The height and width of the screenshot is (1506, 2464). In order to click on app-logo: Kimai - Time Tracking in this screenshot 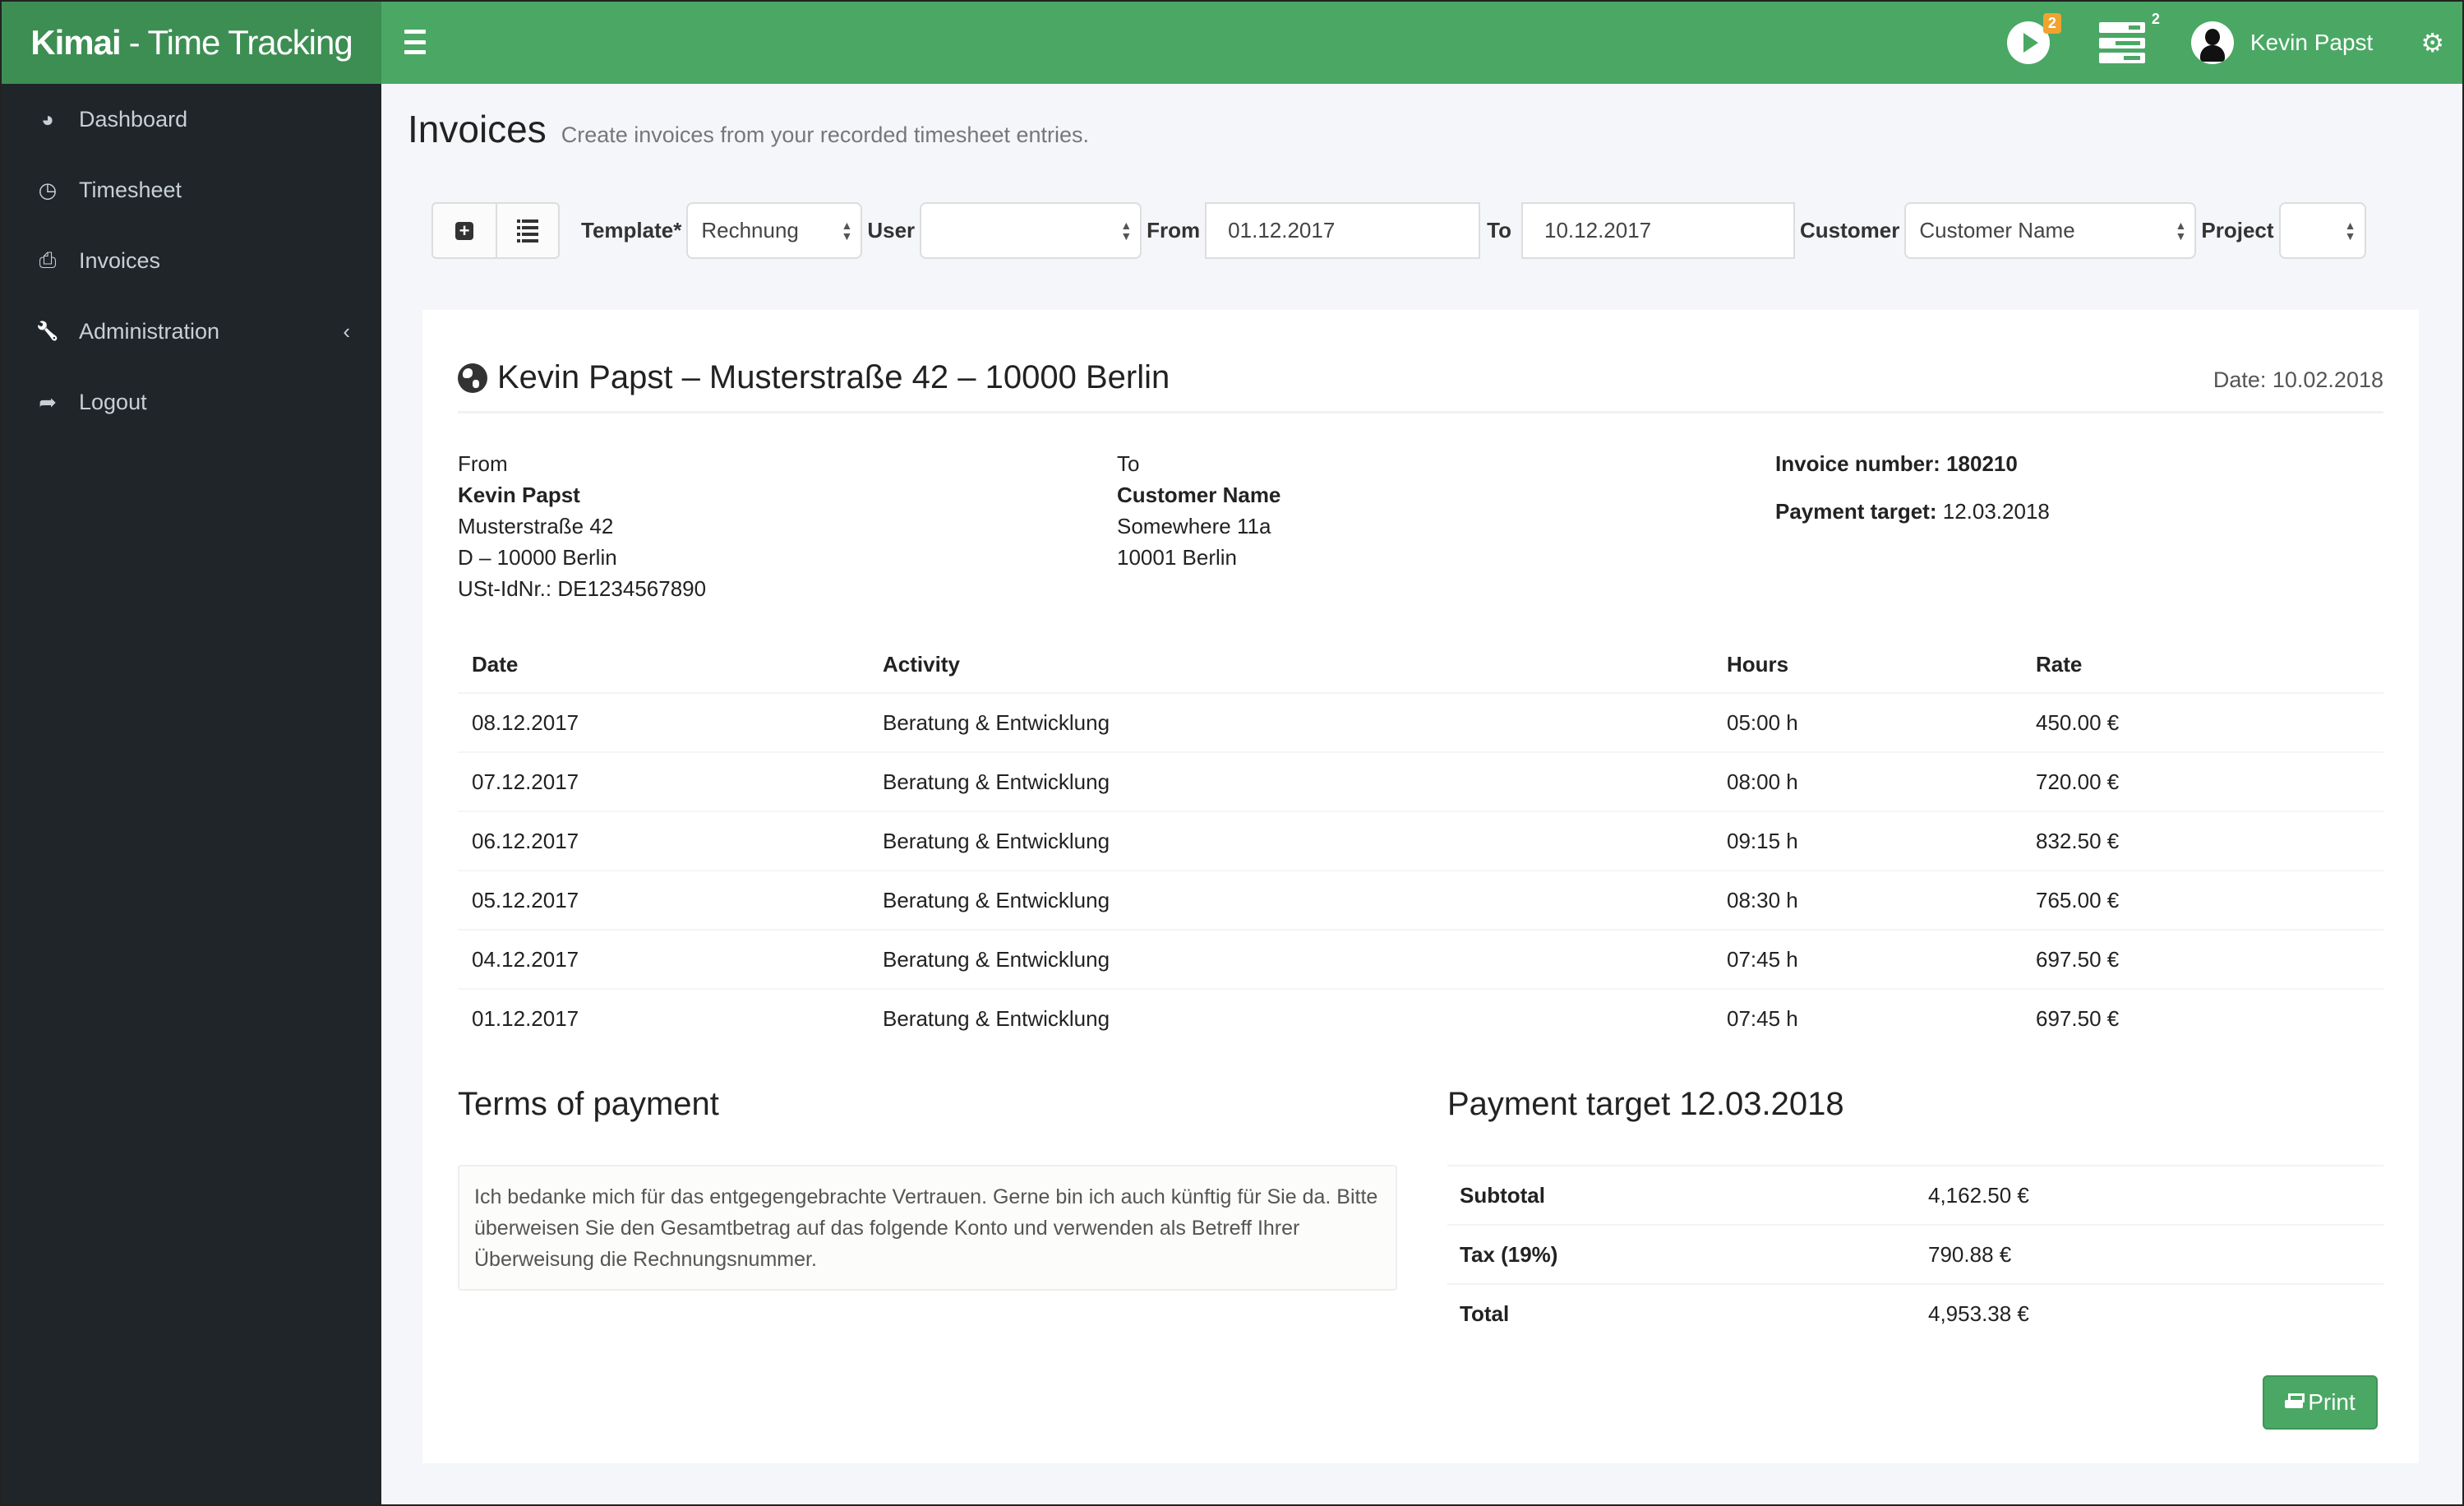, I will do `click(192, 43)`.